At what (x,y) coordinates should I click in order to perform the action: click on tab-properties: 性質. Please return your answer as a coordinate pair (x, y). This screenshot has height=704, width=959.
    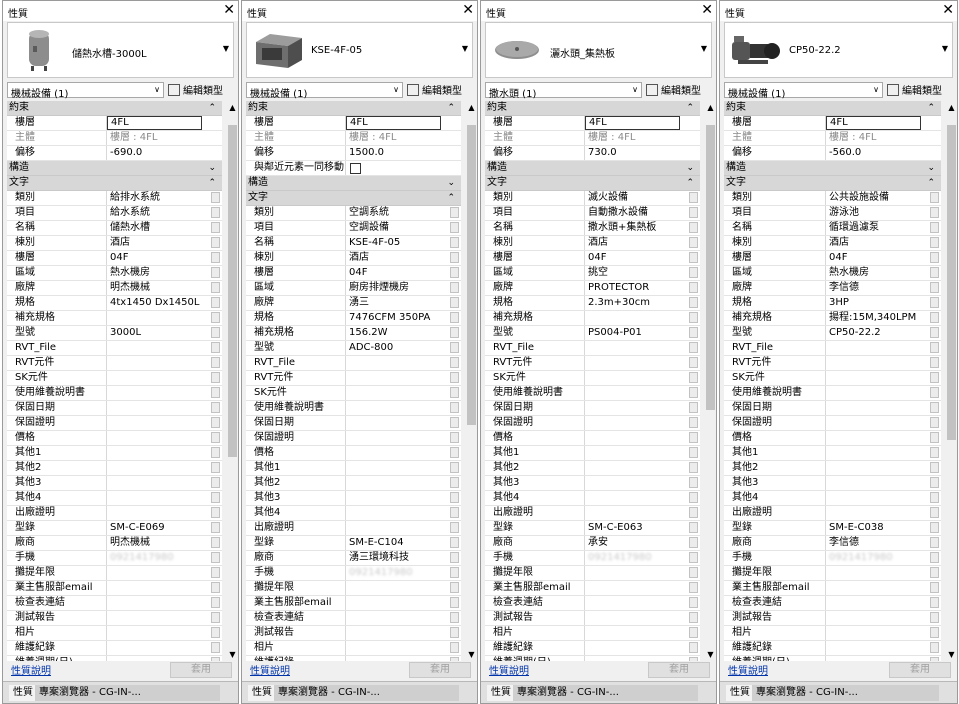
    Looking at the image, I should click on (262, 693).